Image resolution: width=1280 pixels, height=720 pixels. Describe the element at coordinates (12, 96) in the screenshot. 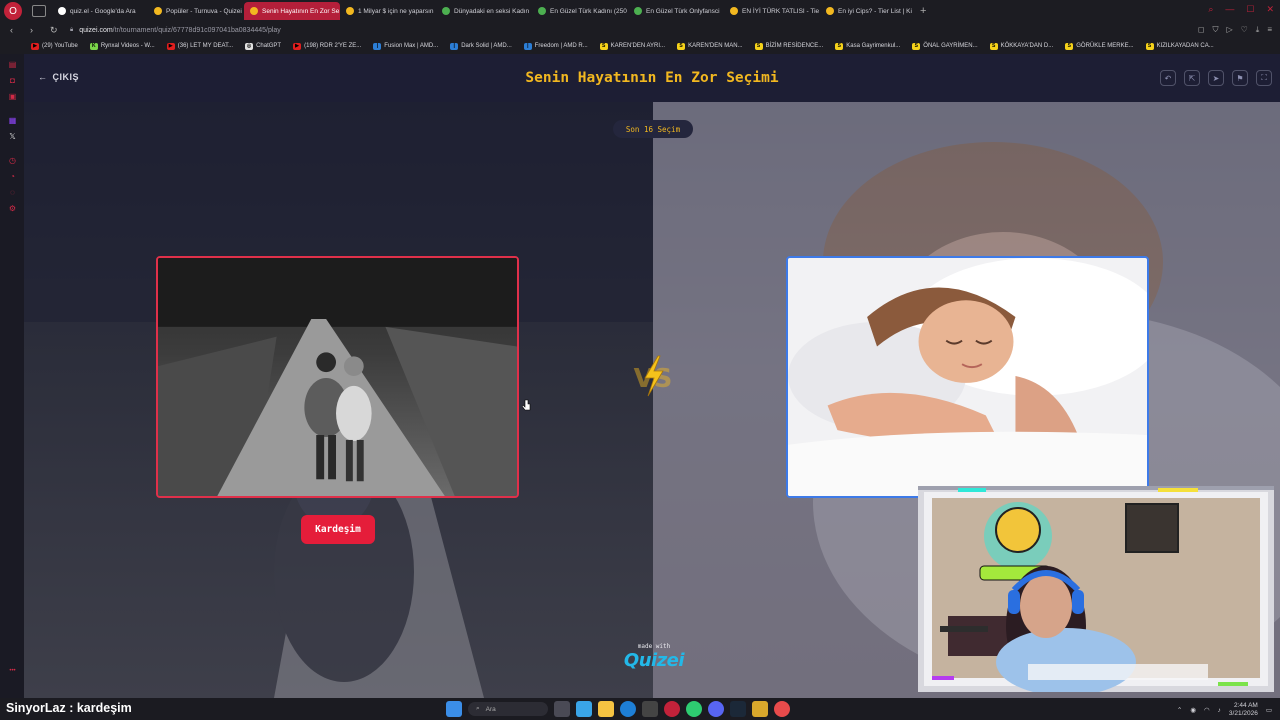

I see `sidebar-player-icon: ▣` at that location.